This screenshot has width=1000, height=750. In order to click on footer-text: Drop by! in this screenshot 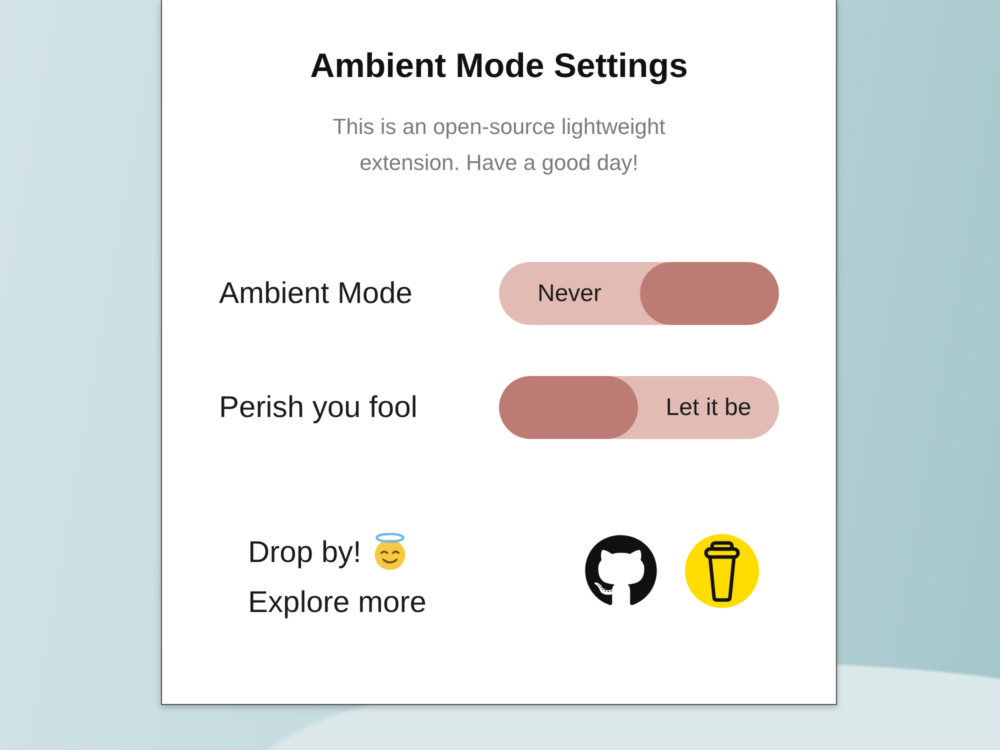, I will do `click(305, 552)`.